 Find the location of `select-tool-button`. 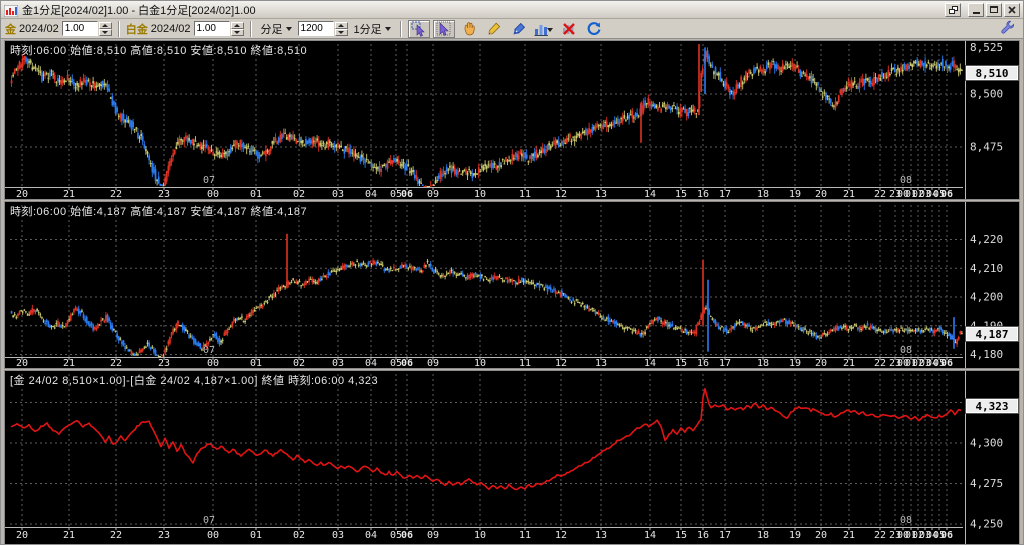

select-tool-button is located at coordinates (443, 28).